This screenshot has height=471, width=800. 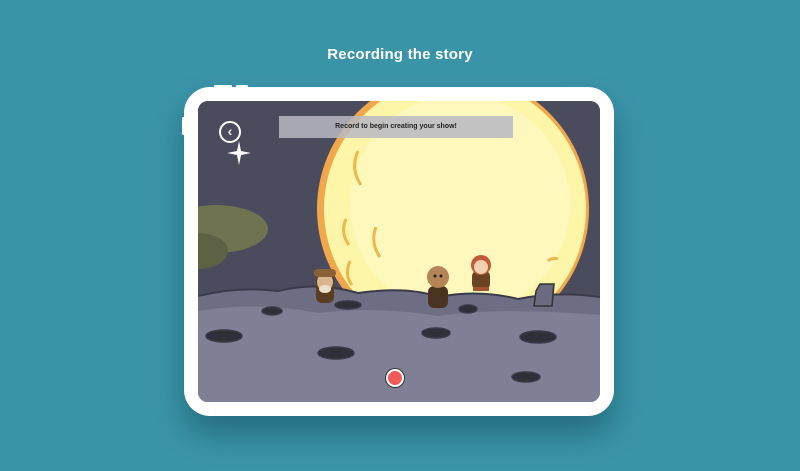 I want to click on chevron-left-icon: ‹, so click(x=230, y=131).